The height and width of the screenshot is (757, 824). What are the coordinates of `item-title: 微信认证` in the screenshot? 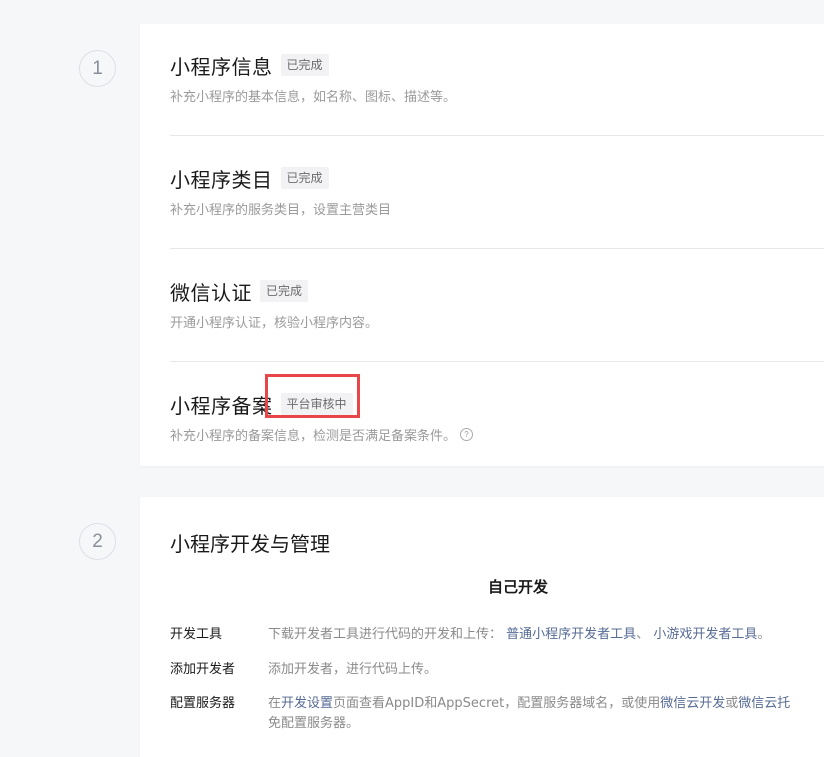 It's located at (211, 292).